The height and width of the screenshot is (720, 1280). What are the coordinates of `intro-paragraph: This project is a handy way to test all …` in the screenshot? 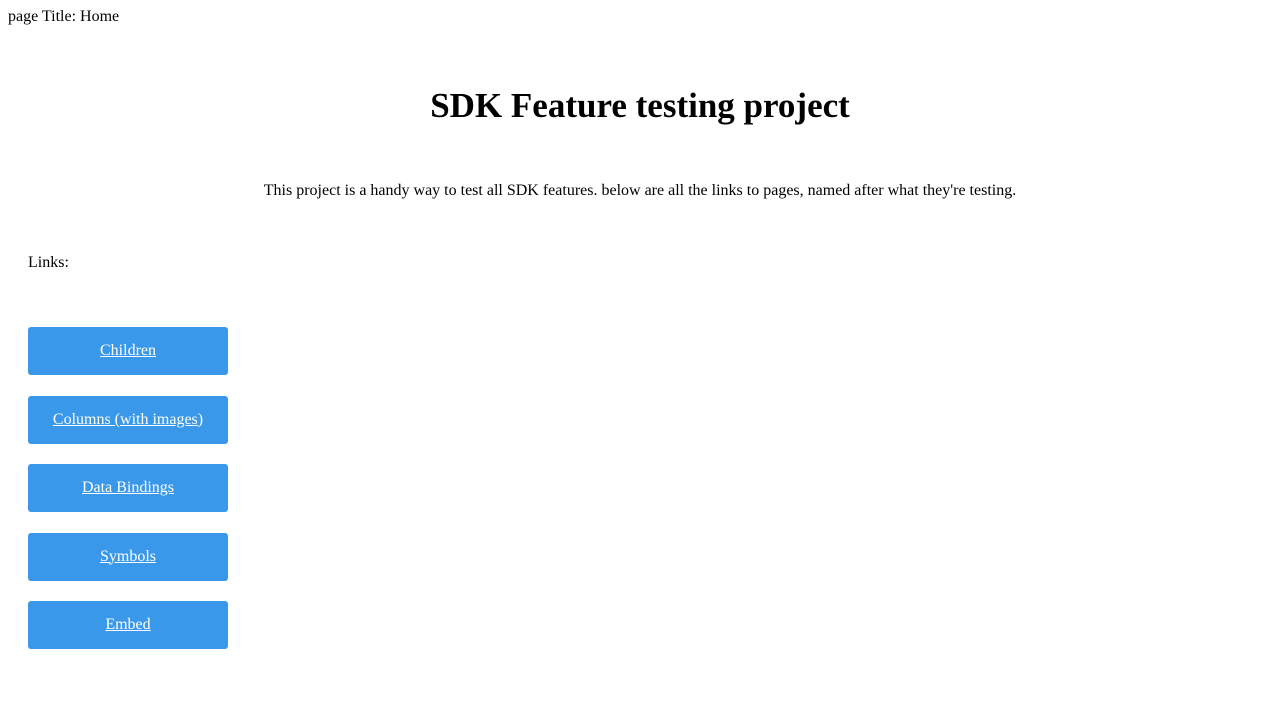 It's located at (640, 190).